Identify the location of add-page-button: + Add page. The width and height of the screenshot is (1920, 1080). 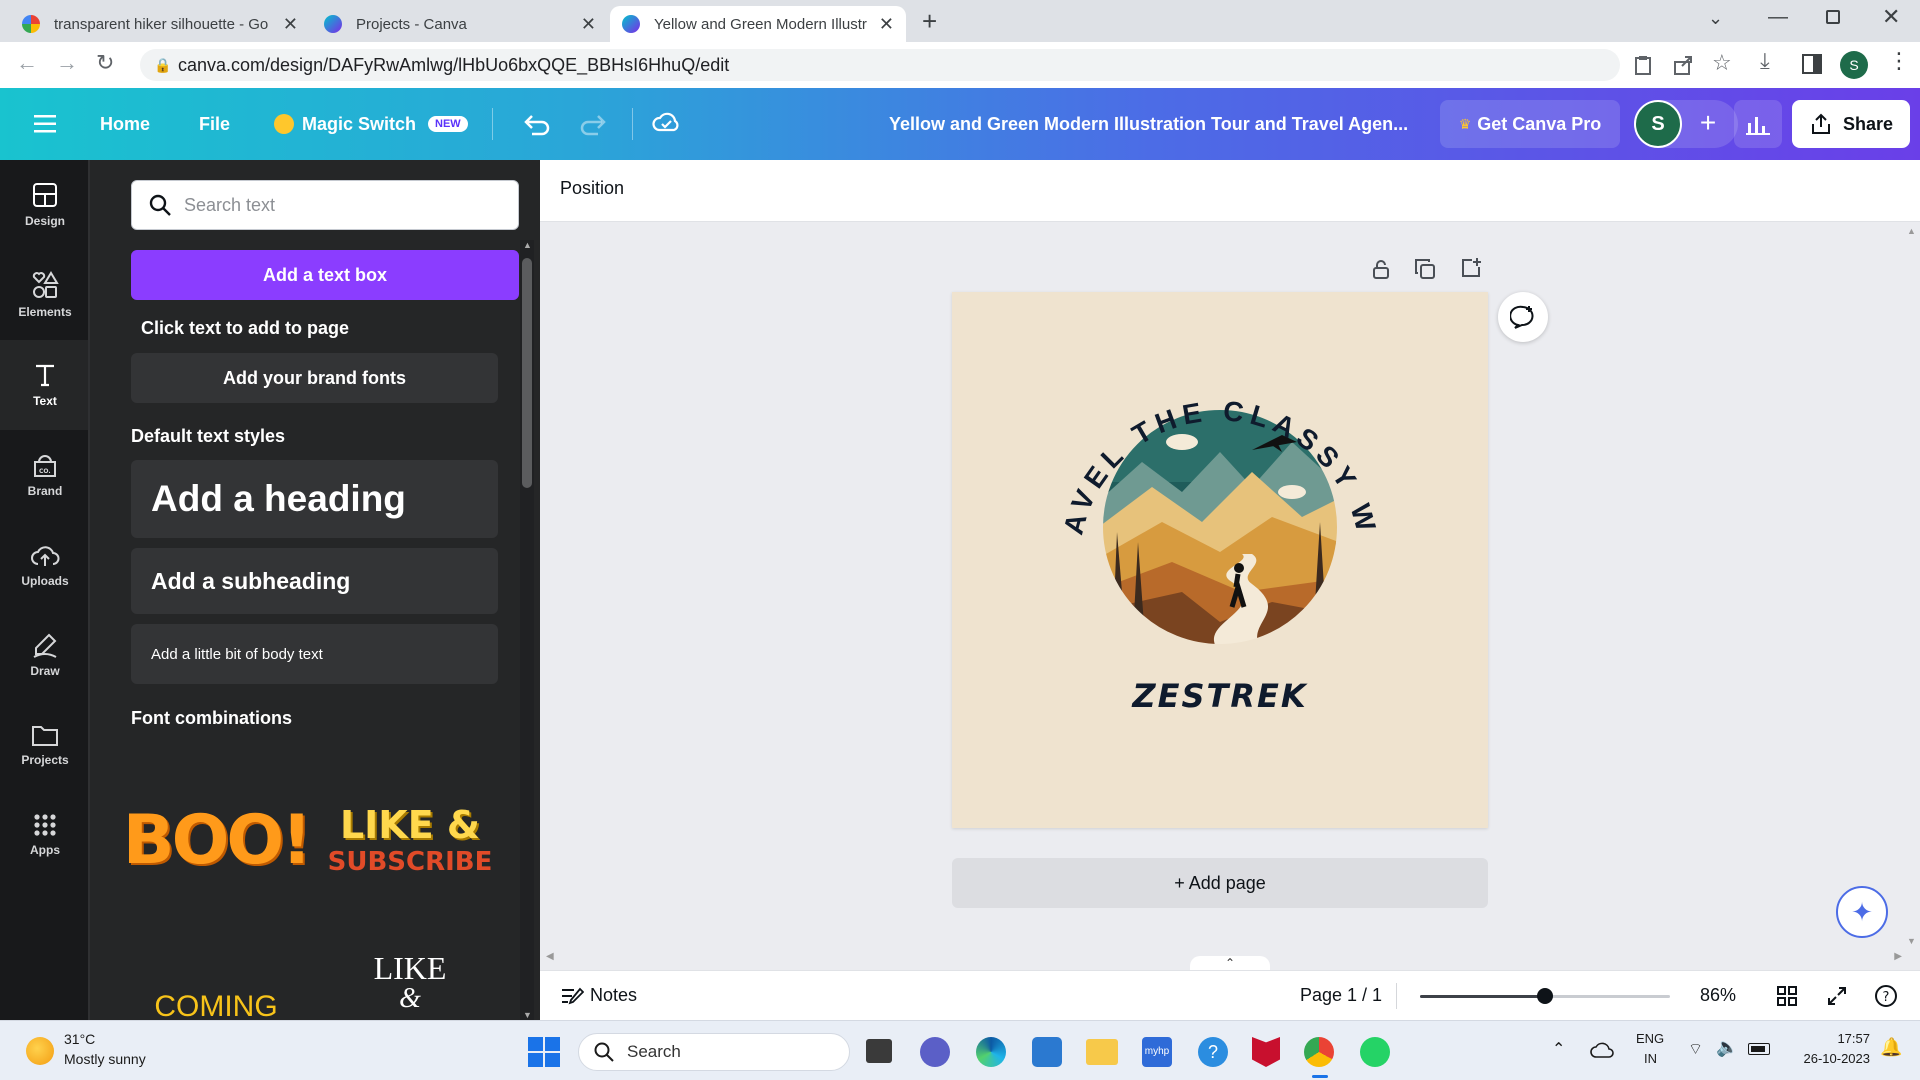
(1220, 883).